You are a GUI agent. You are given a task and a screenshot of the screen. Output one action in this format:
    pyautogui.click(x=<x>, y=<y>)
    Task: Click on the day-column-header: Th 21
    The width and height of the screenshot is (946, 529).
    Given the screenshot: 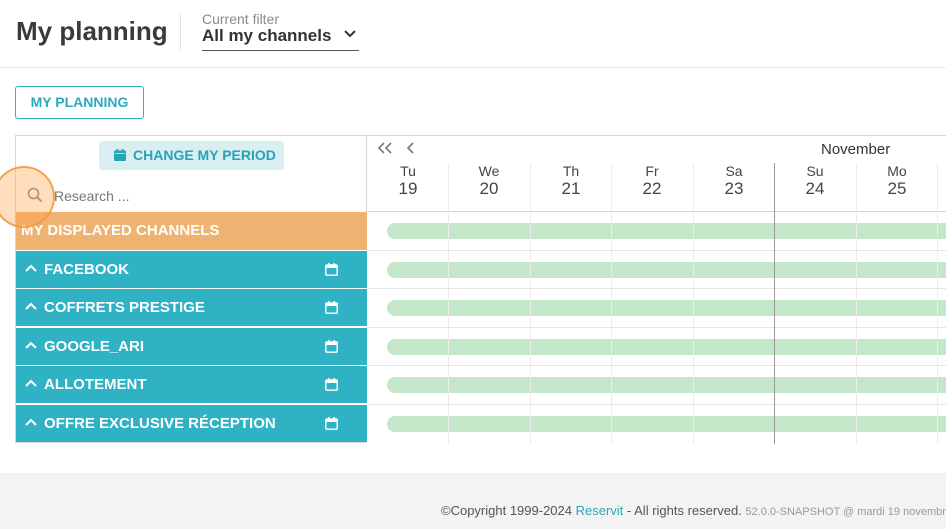 What is the action you would take?
    pyautogui.click(x=571, y=187)
    